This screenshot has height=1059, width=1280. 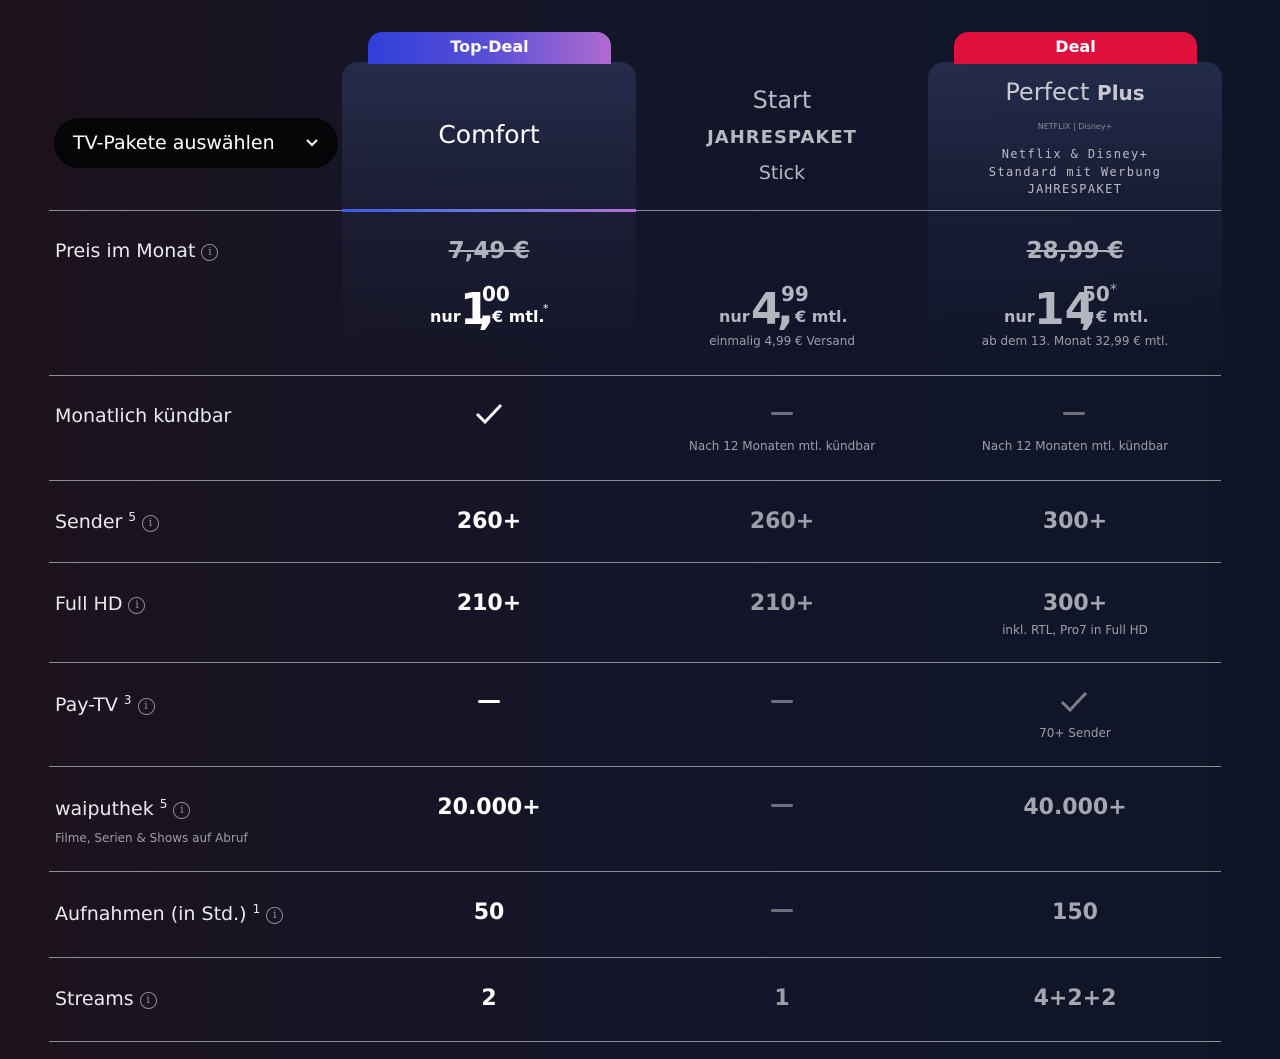 I want to click on start-price-note: einmalig 4,99 € Versand, so click(x=782, y=341).